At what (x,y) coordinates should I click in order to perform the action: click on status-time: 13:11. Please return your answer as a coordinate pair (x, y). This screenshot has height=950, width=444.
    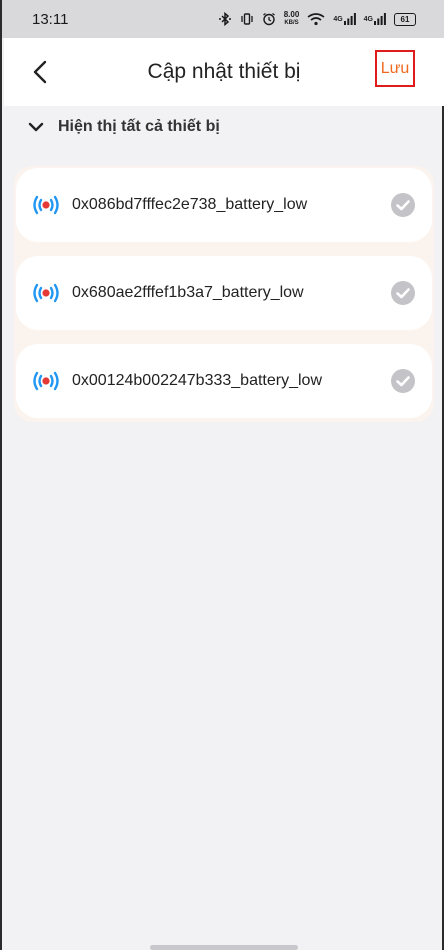
    Looking at the image, I should click on (50, 19).